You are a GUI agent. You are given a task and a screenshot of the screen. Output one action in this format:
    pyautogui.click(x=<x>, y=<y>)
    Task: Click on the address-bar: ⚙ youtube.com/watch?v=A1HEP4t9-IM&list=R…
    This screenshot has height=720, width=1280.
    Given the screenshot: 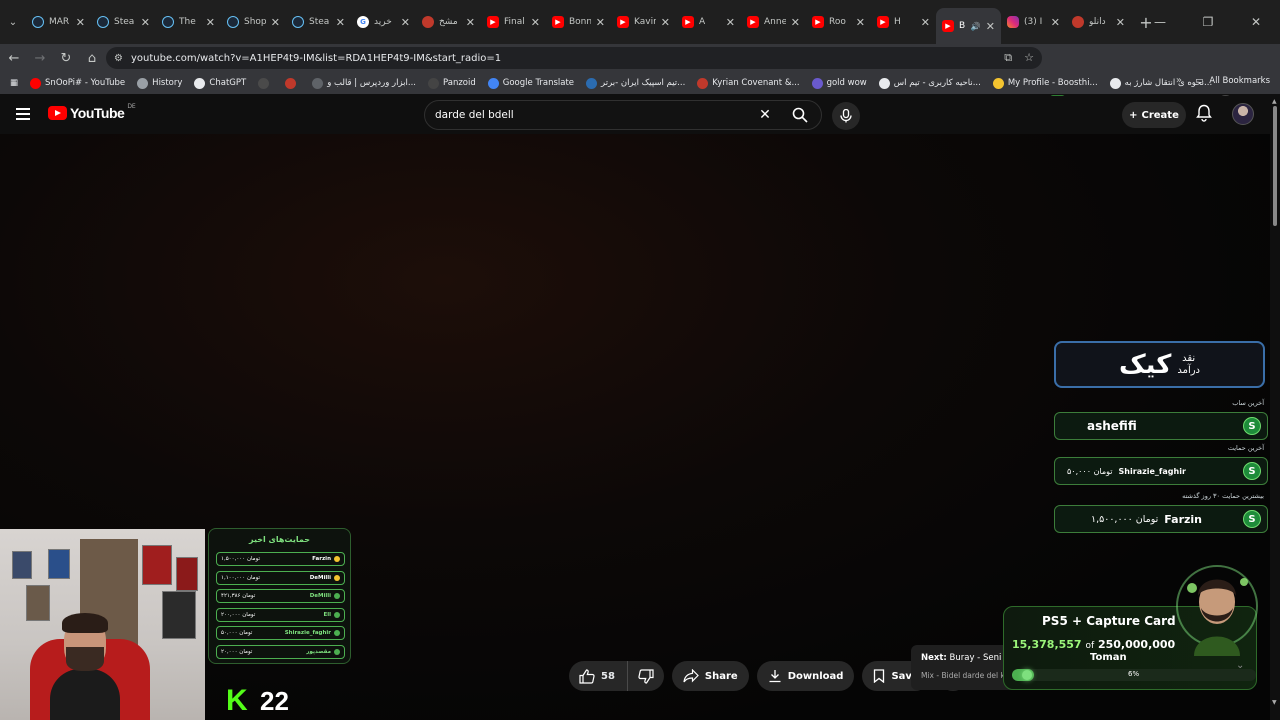 What is the action you would take?
    pyautogui.click(x=574, y=58)
    